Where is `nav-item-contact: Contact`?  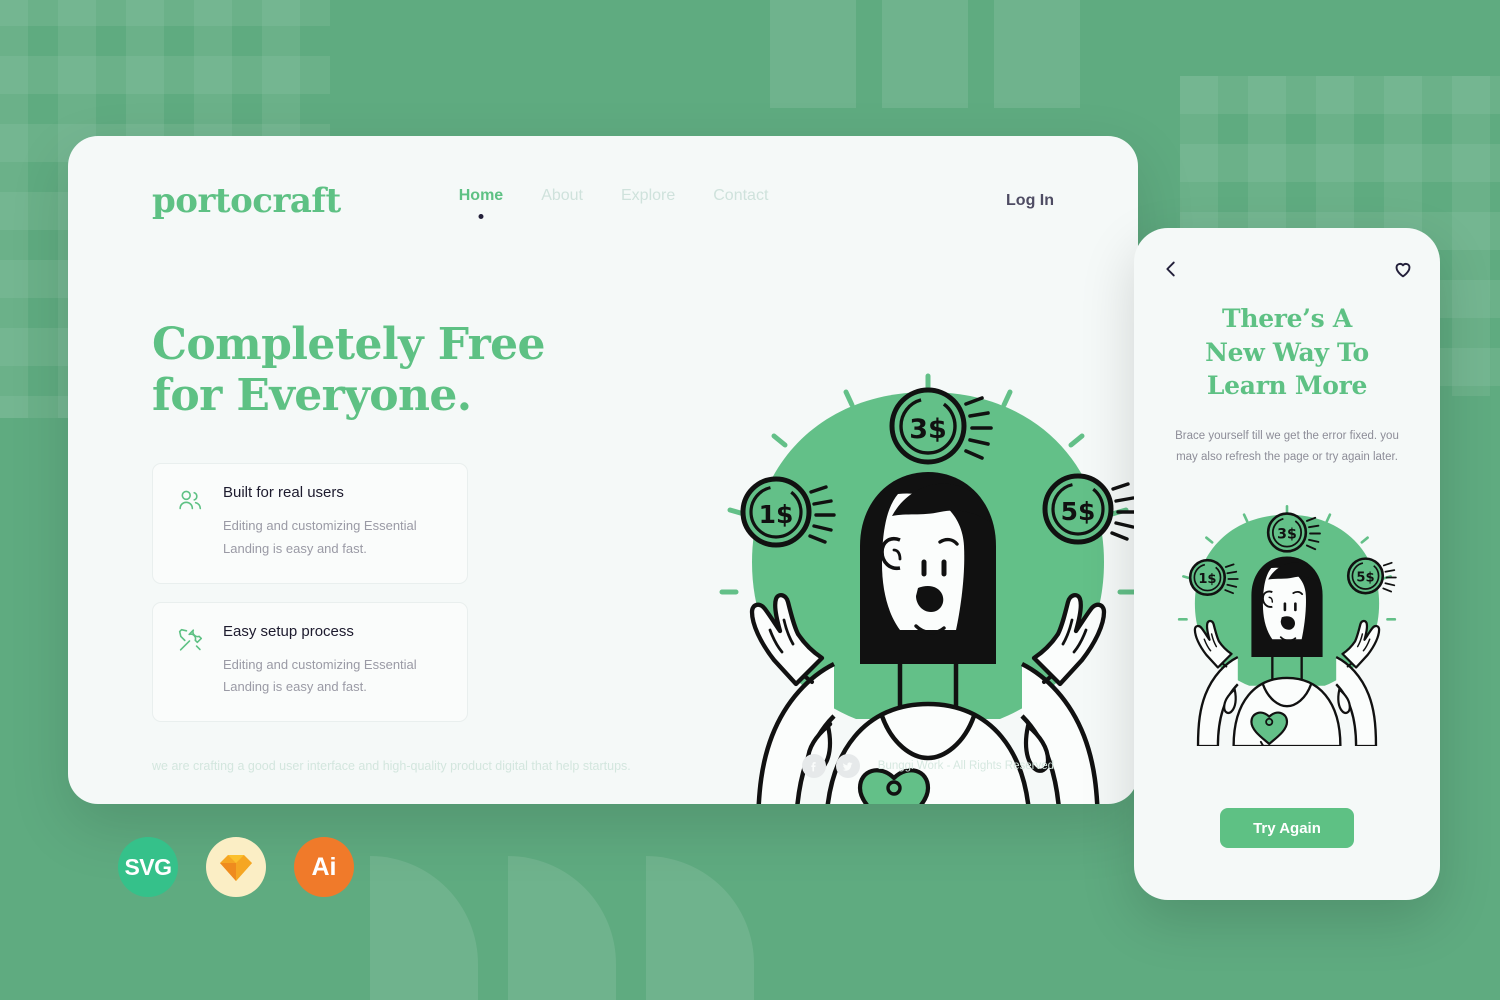 nav-item-contact: Contact is located at coordinates (740, 201).